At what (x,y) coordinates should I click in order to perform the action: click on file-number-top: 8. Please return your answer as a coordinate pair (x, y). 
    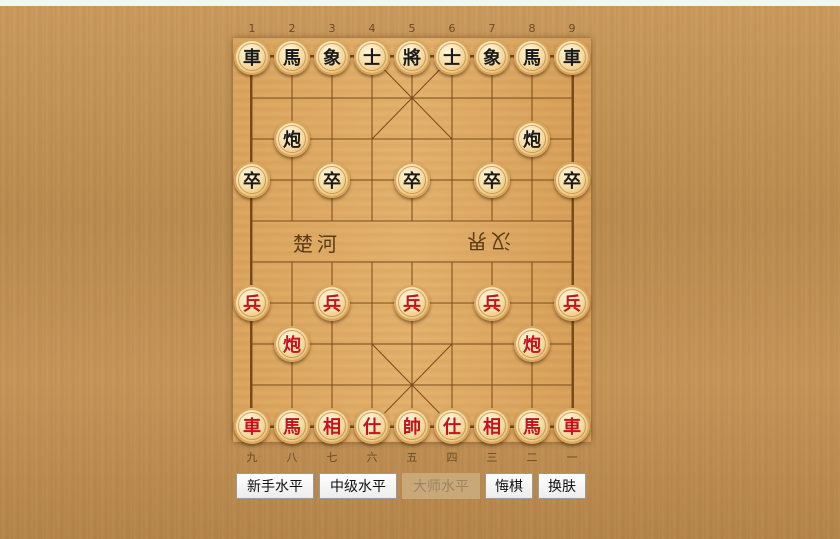
    Looking at the image, I should click on (532, 28).